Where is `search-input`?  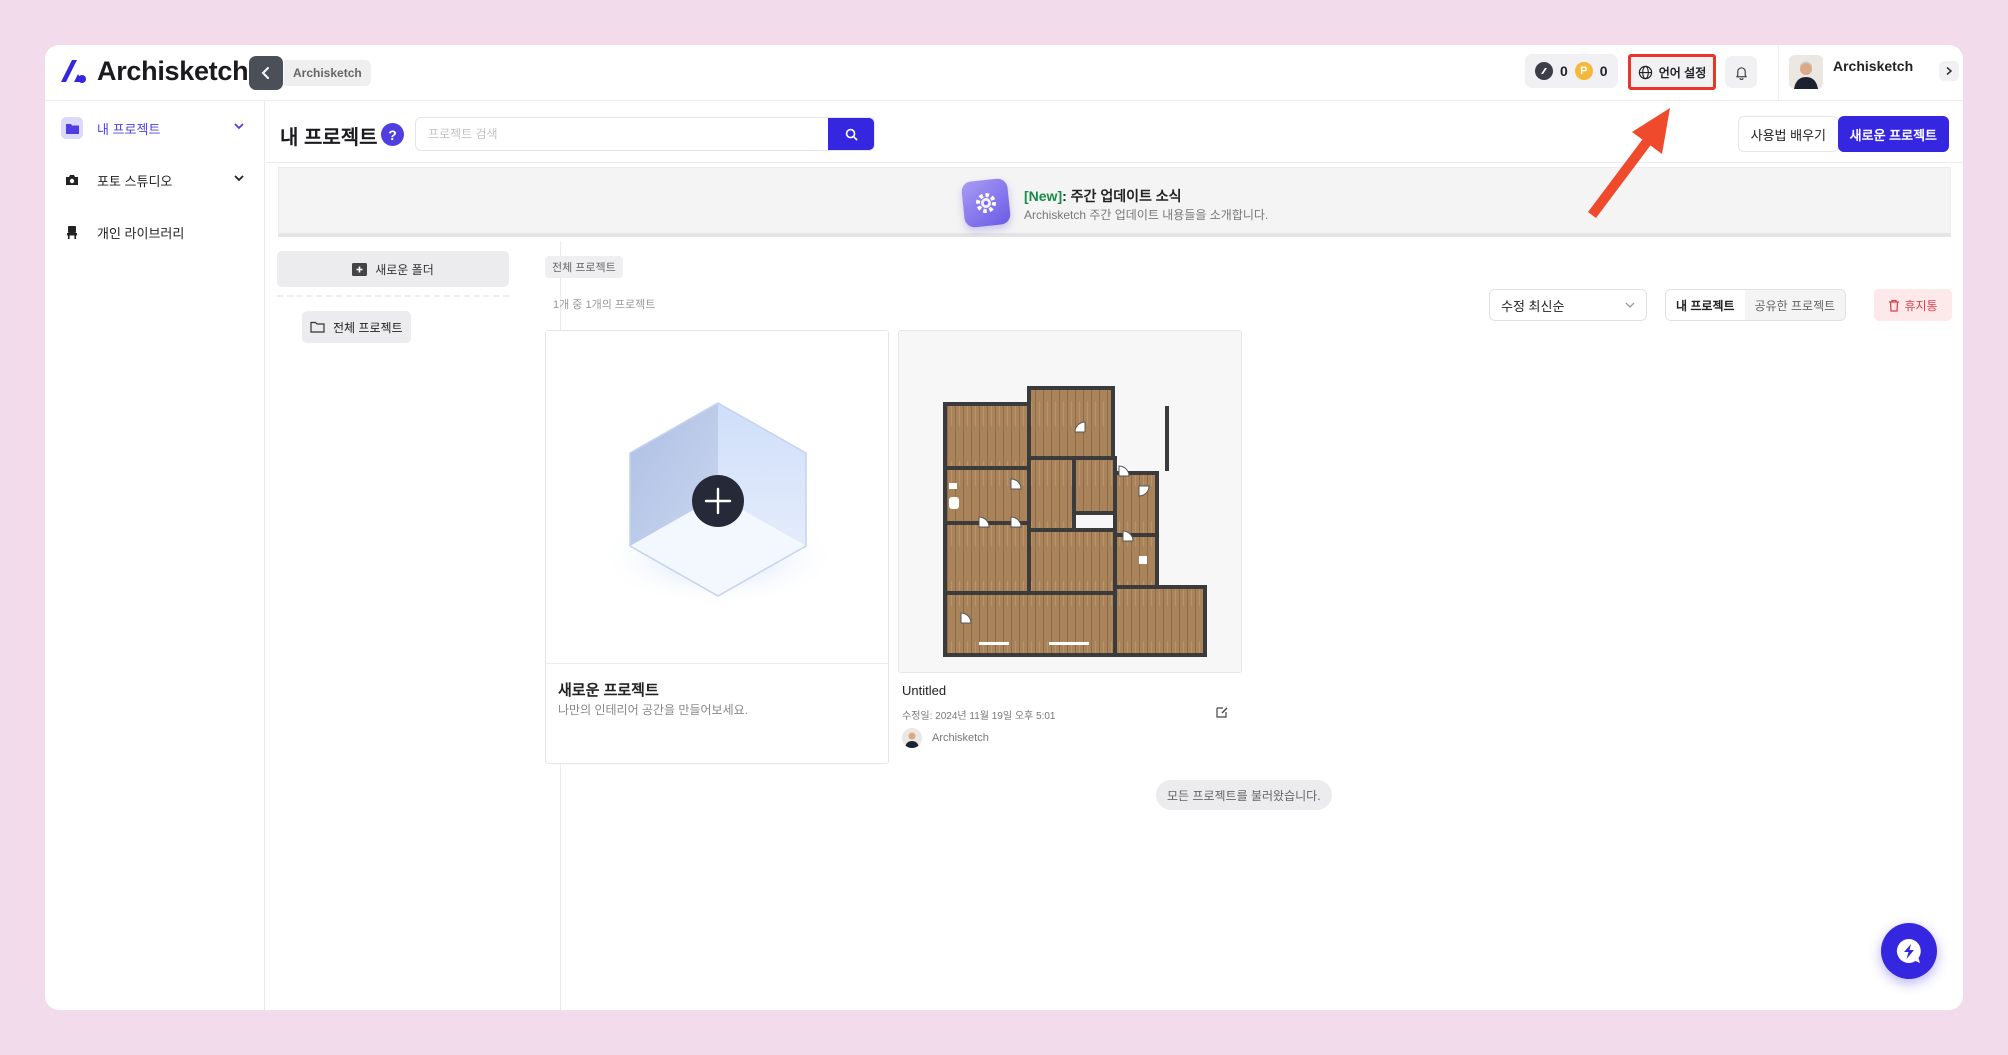
search-input is located at coordinates (622, 134).